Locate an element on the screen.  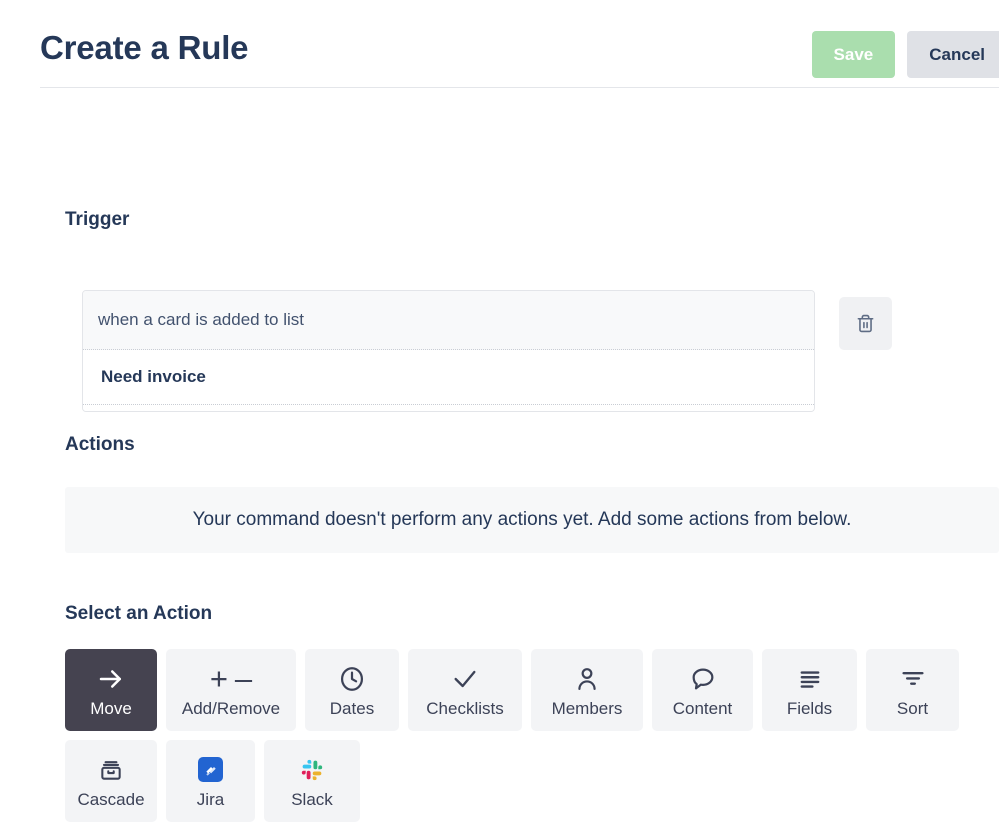
clock-icon is located at coordinates (352, 679).